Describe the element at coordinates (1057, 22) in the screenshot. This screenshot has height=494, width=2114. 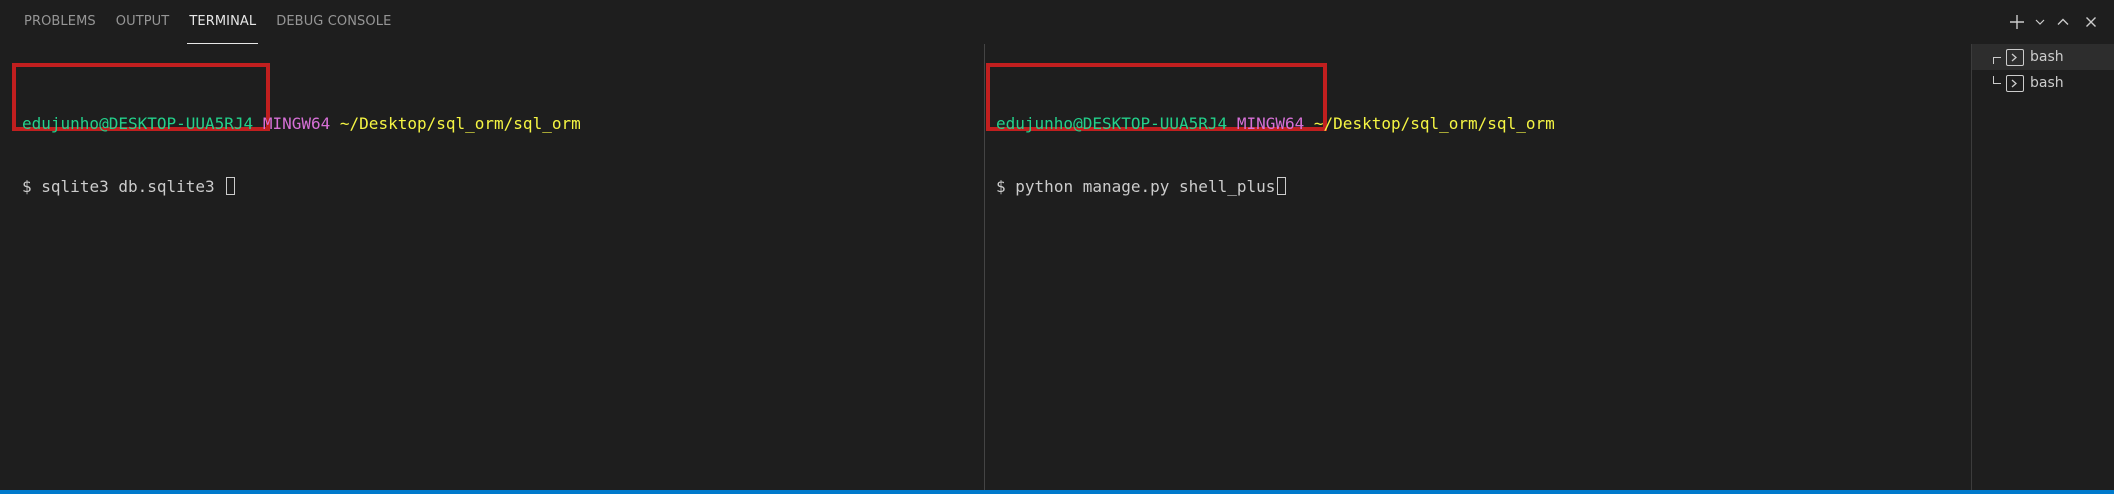
I see `panel-header: PROBLEMS OUTPUT TERMINAL DEBUG CONSOLE` at that location.